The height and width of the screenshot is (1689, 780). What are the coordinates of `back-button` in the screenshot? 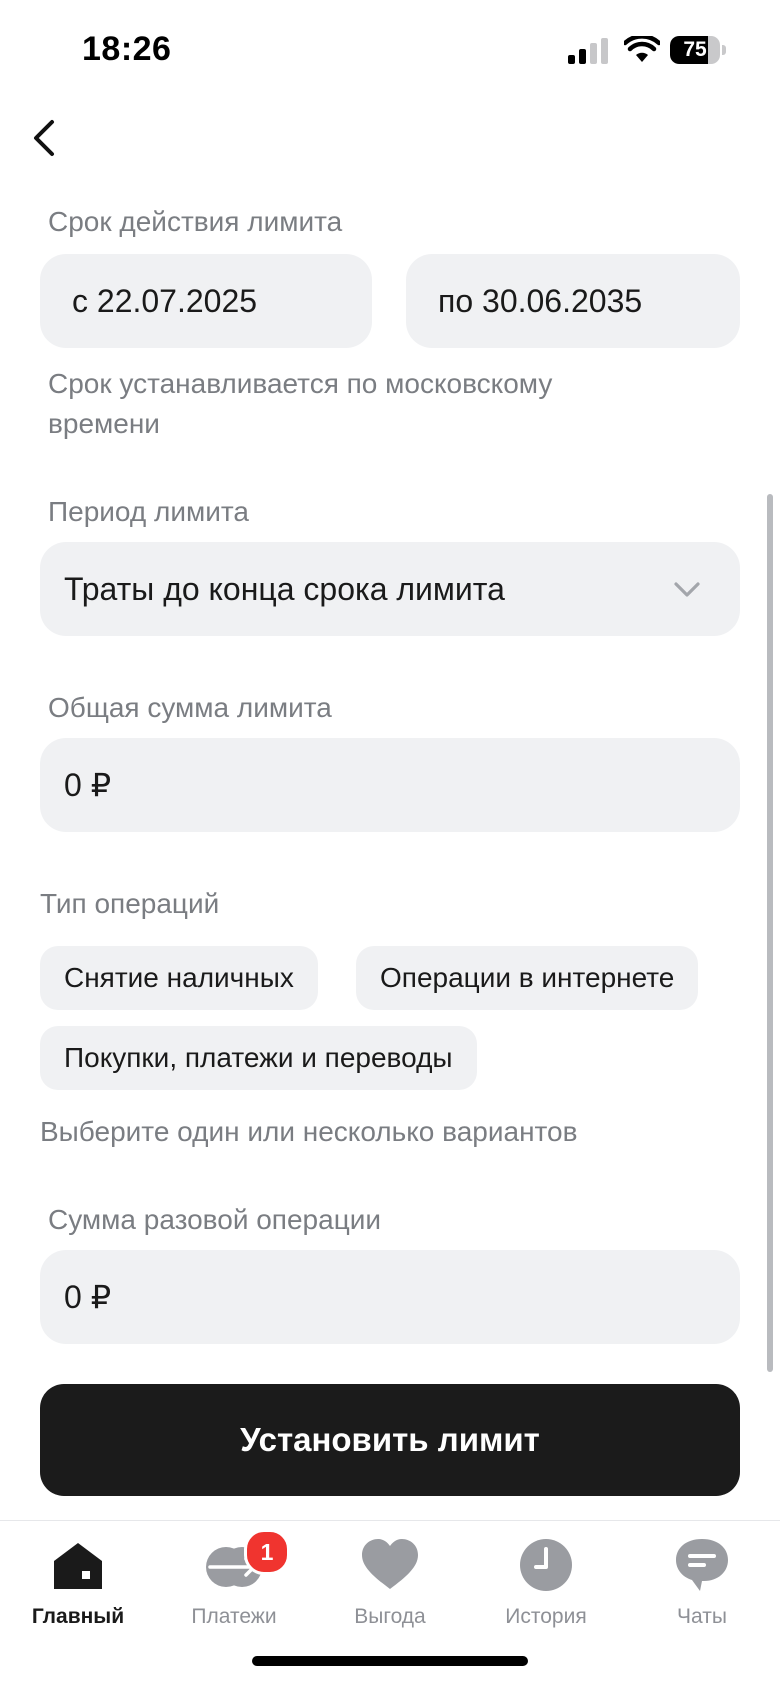 It's located at (46, 138).